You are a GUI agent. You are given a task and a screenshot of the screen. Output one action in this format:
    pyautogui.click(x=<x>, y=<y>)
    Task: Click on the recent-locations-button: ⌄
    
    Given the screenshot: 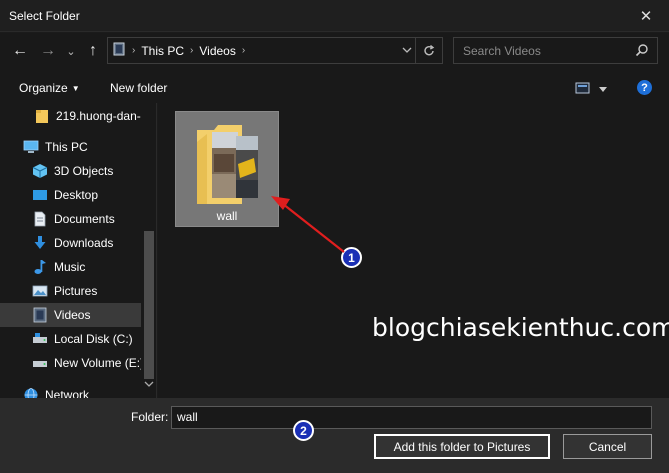 What is the action you would take?
    pyautogui.click(x=71, y=51)
    